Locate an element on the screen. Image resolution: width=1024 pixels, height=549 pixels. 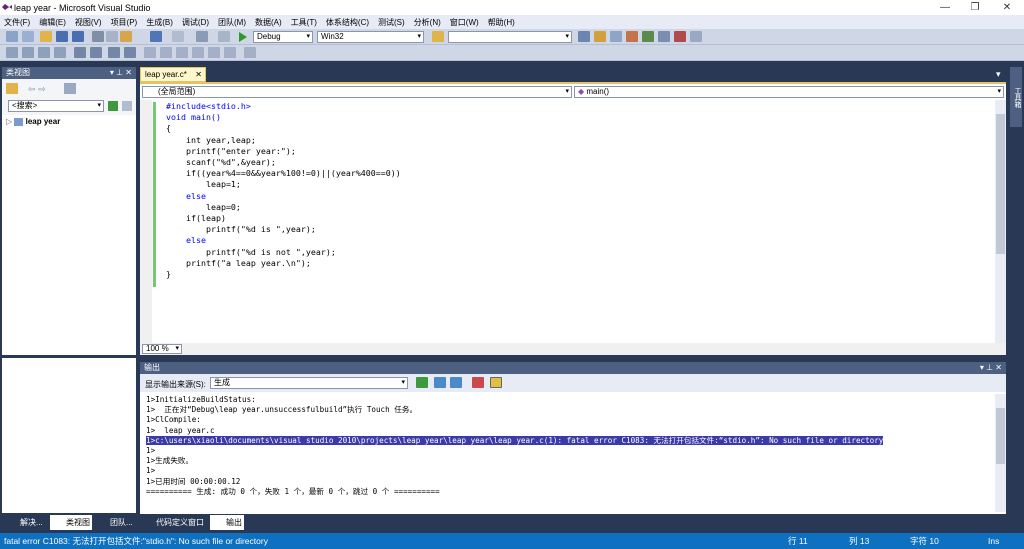
document-list-icon: ▾ is located at coordinates (998, 74).